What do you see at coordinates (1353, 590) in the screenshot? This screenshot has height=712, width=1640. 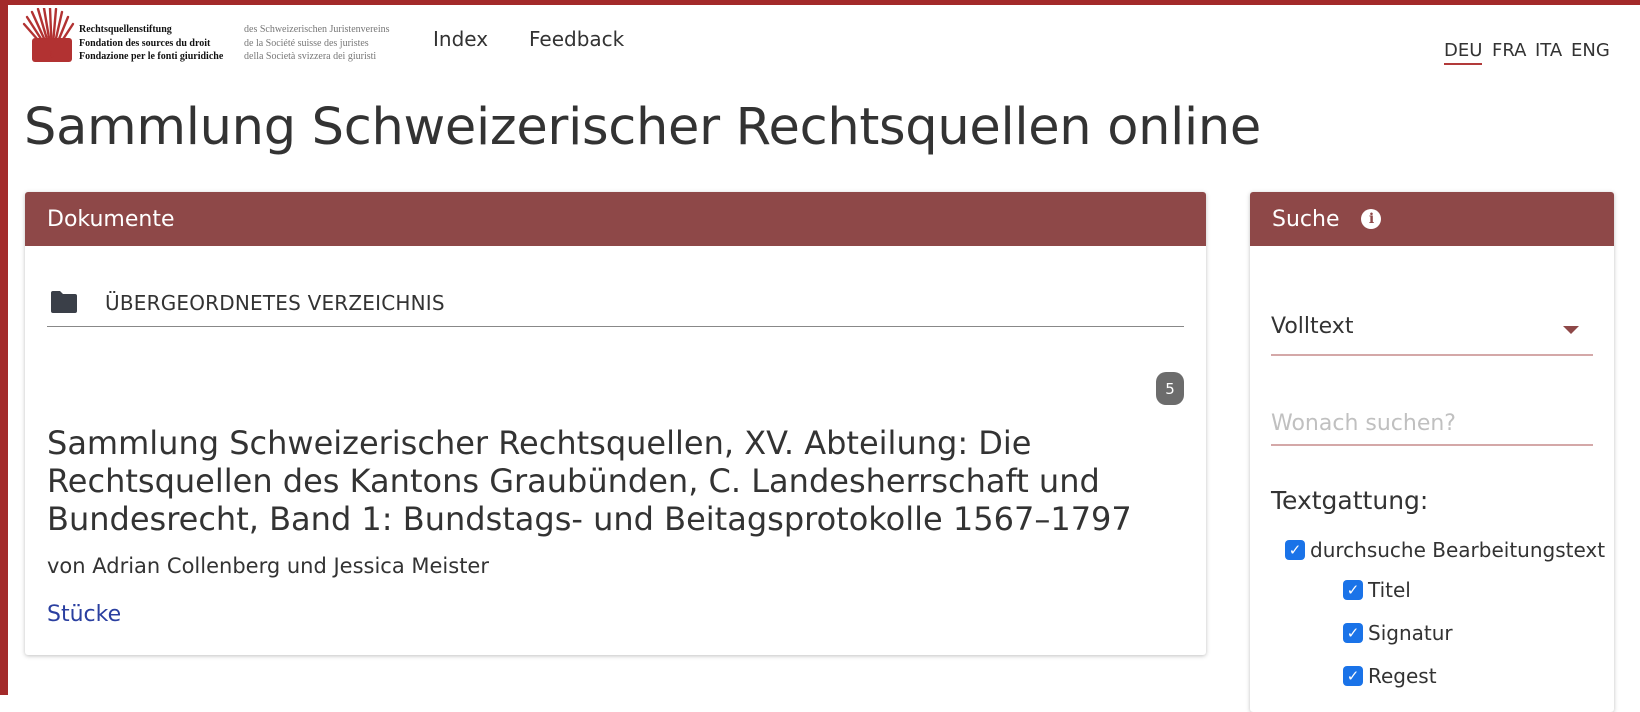 I see `checkbox-title: ✓` at bounding box center [1353, 590].